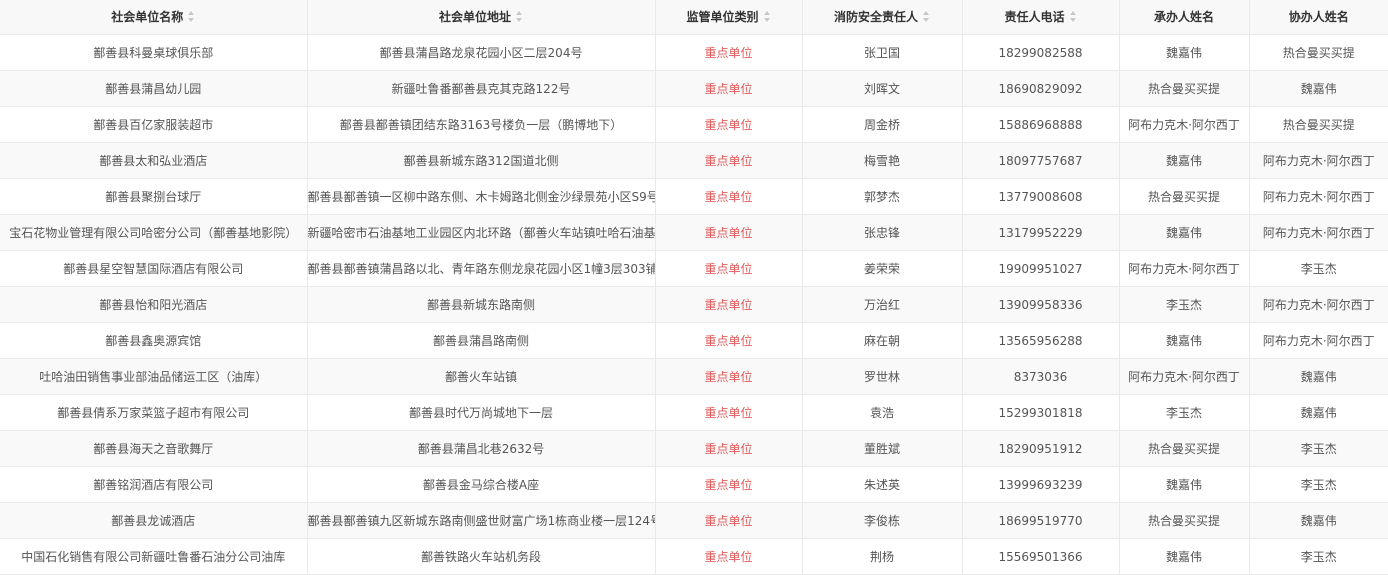 The image size is (1388, 575). What do you see at coordinates (481, 484) in the screenshot?
I see `cell-unit-address: 鄯善县金马综合楼A座` at bounding box center [481, 484].